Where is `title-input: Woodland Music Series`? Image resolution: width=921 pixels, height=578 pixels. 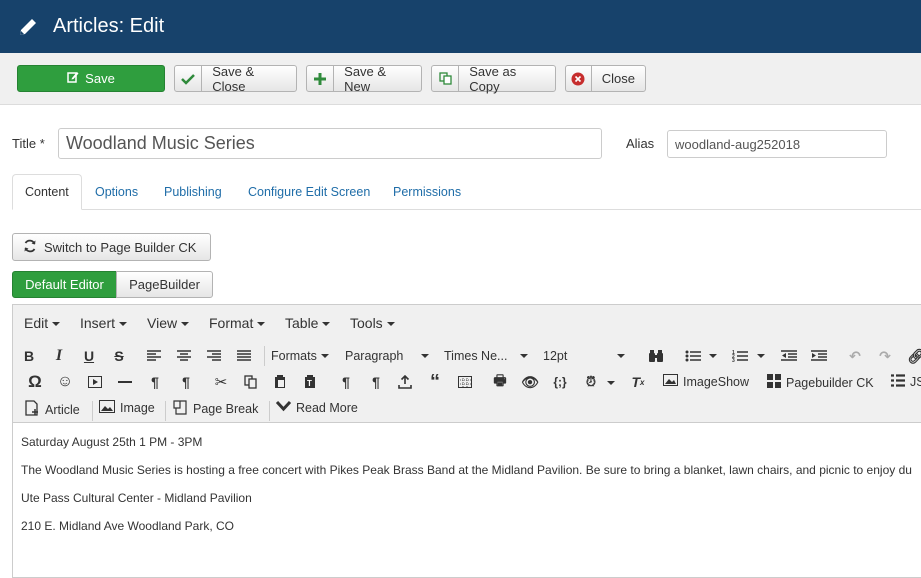 title-input: Woodland Music Series is located at coordinates (330, 143).